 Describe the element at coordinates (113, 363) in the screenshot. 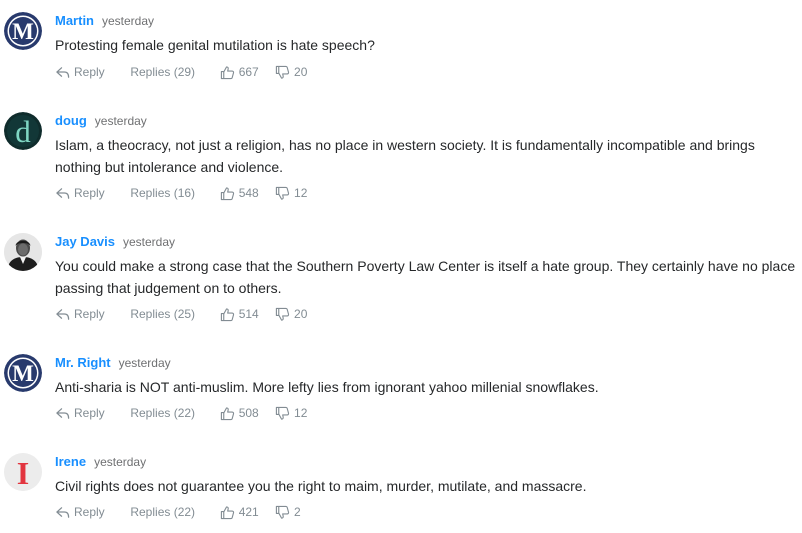

I see `comment-header: Mr. Right yesterday` at that location.